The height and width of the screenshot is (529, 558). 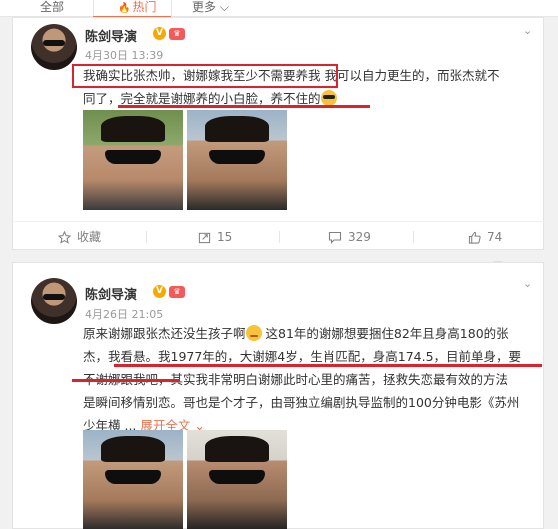 What do you see at coordinates (225, 237) in the screenshot?
I see `repost-count: 15` at bounding box center [225, 237].